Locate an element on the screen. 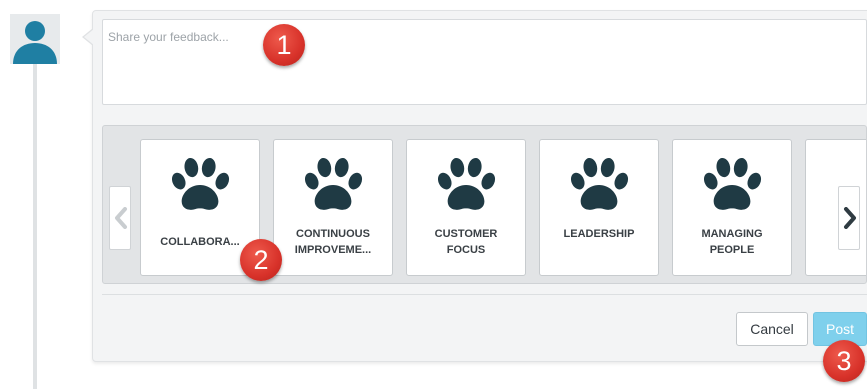  carousel-prev-button is located at coordinates (120, 218).